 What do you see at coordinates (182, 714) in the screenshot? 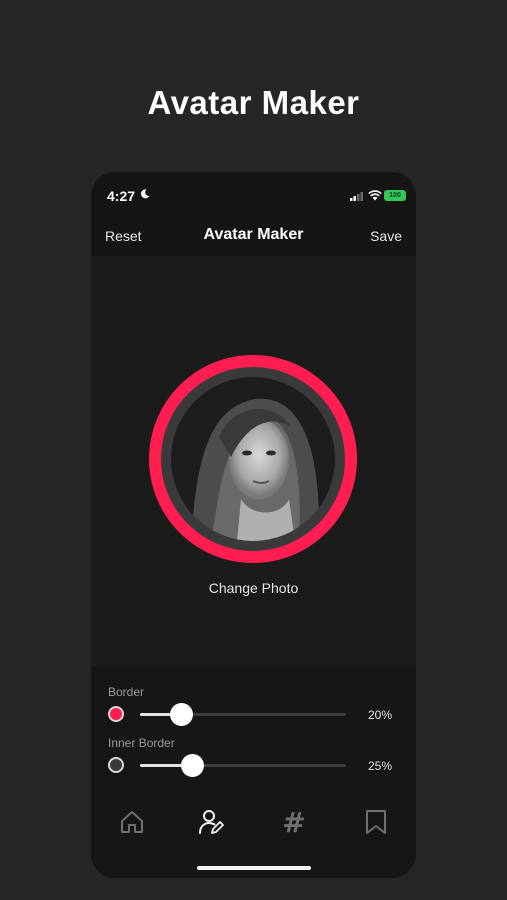
I see `border-slider-thumb` at bounding box center [182, 714].